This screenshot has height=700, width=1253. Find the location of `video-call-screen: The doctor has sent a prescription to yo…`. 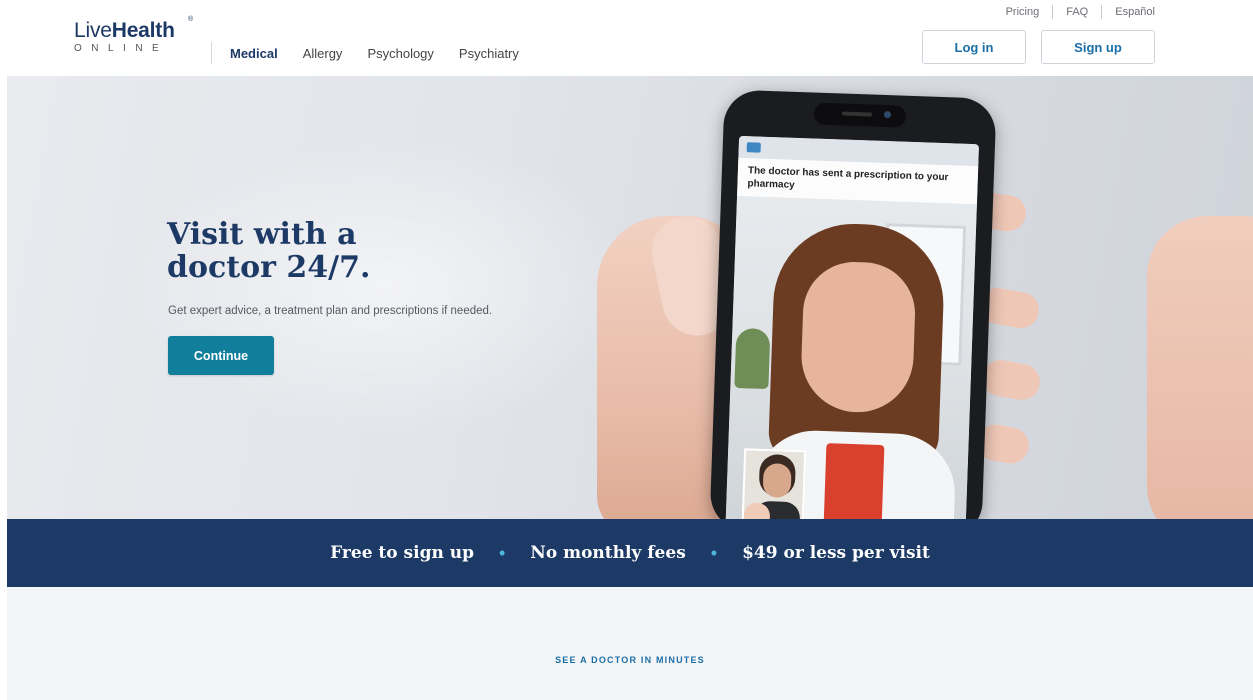

video-call-screen: The doctor has sent a prescription to yo… is located at coordinates (852, 327).